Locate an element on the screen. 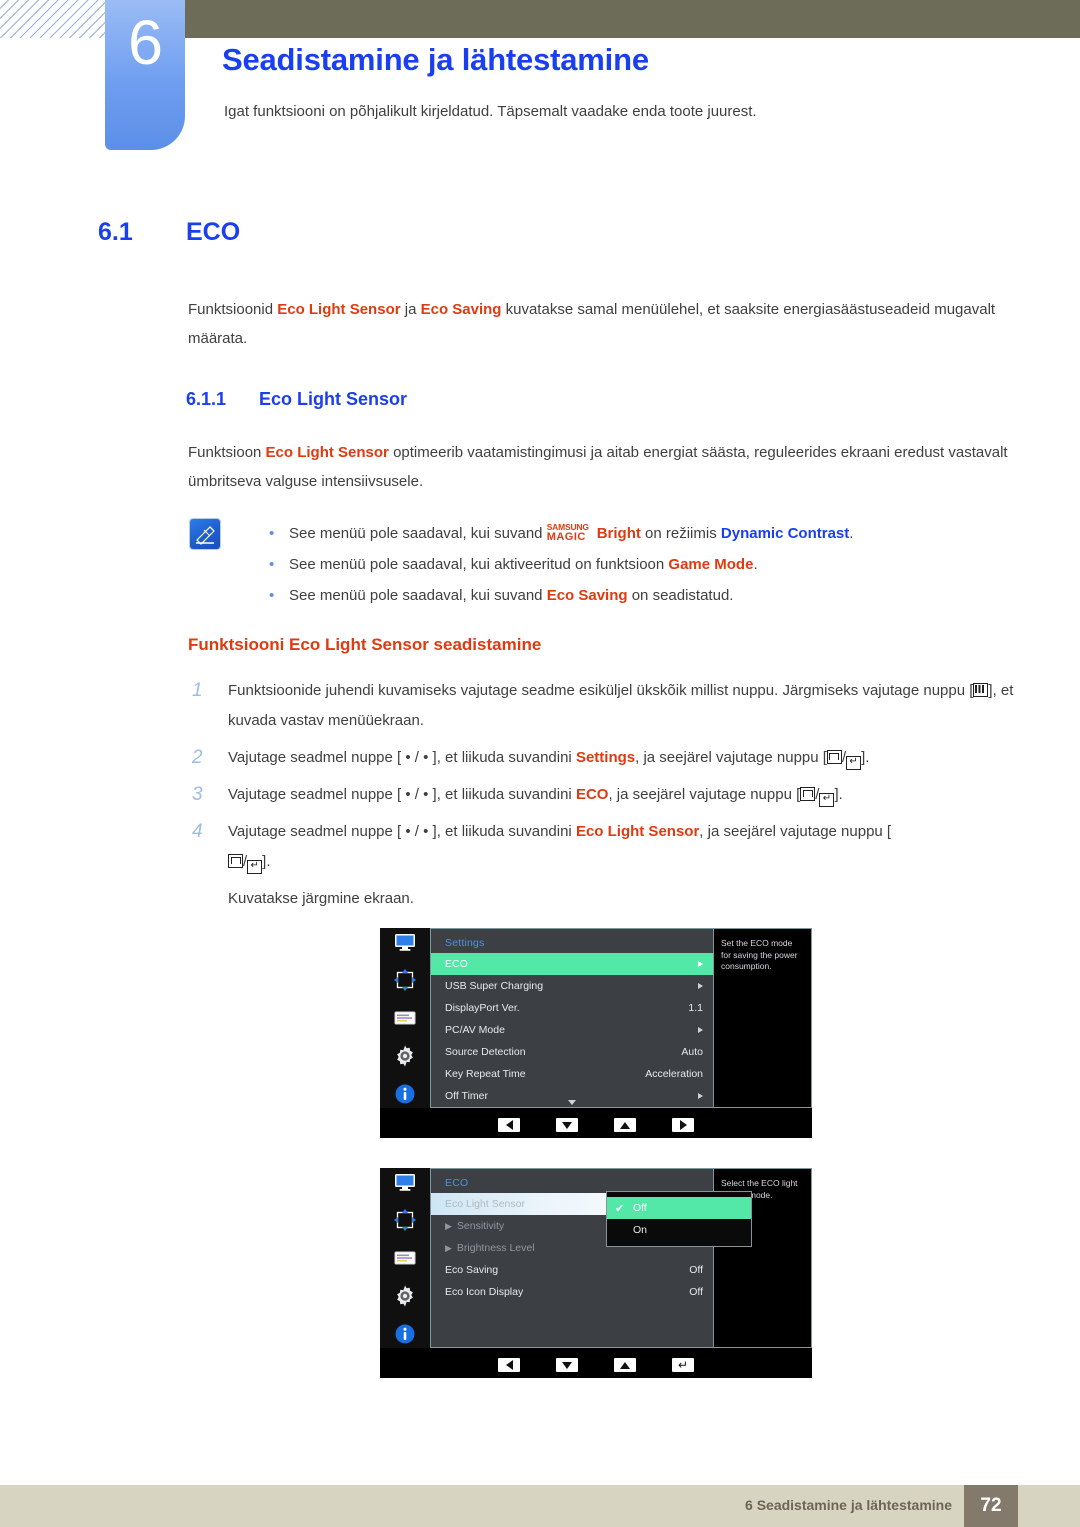 Image resolution: width=1080 pixels, height=1527 pixels. dropdown-option-label: Off is located at coordinates (640, 1208).